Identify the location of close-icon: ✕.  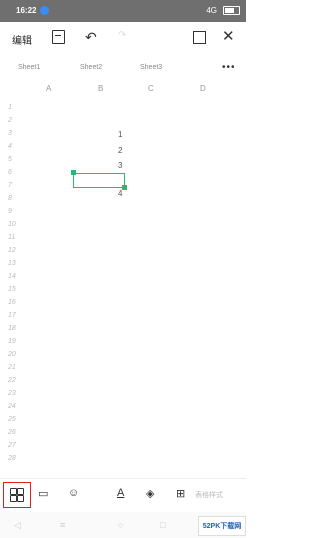
(228, 36).